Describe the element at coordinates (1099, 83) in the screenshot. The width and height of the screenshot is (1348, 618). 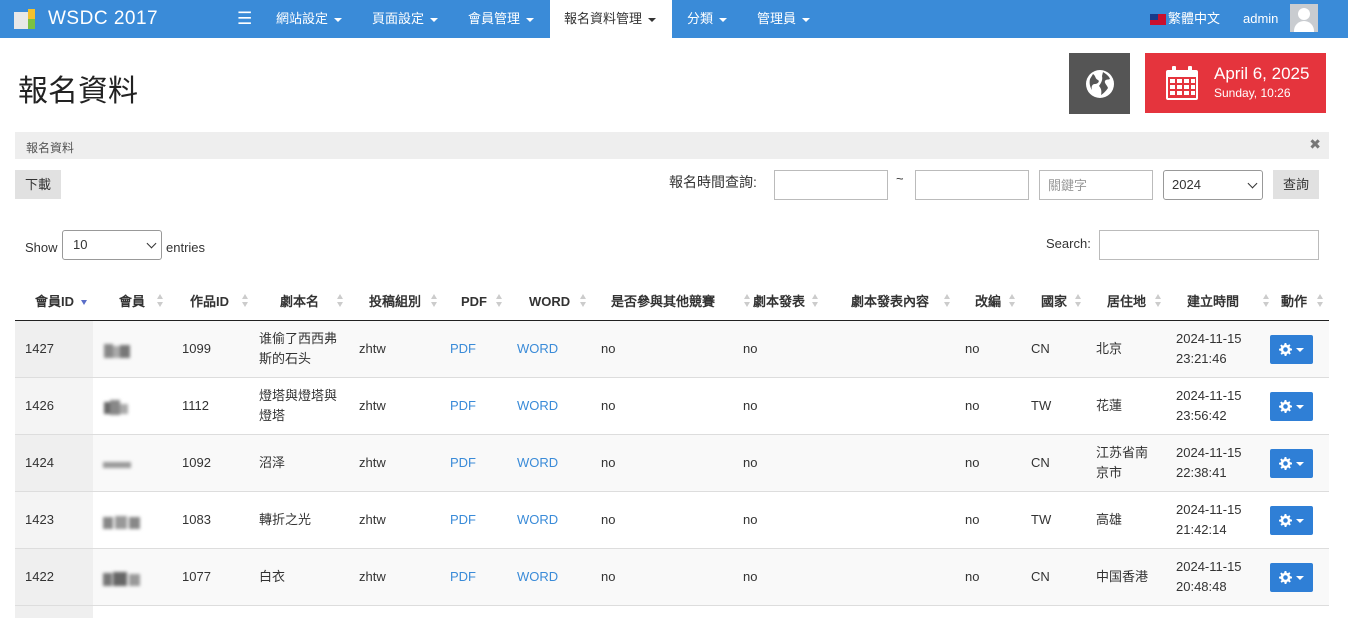
I see `globe-button` at that location.